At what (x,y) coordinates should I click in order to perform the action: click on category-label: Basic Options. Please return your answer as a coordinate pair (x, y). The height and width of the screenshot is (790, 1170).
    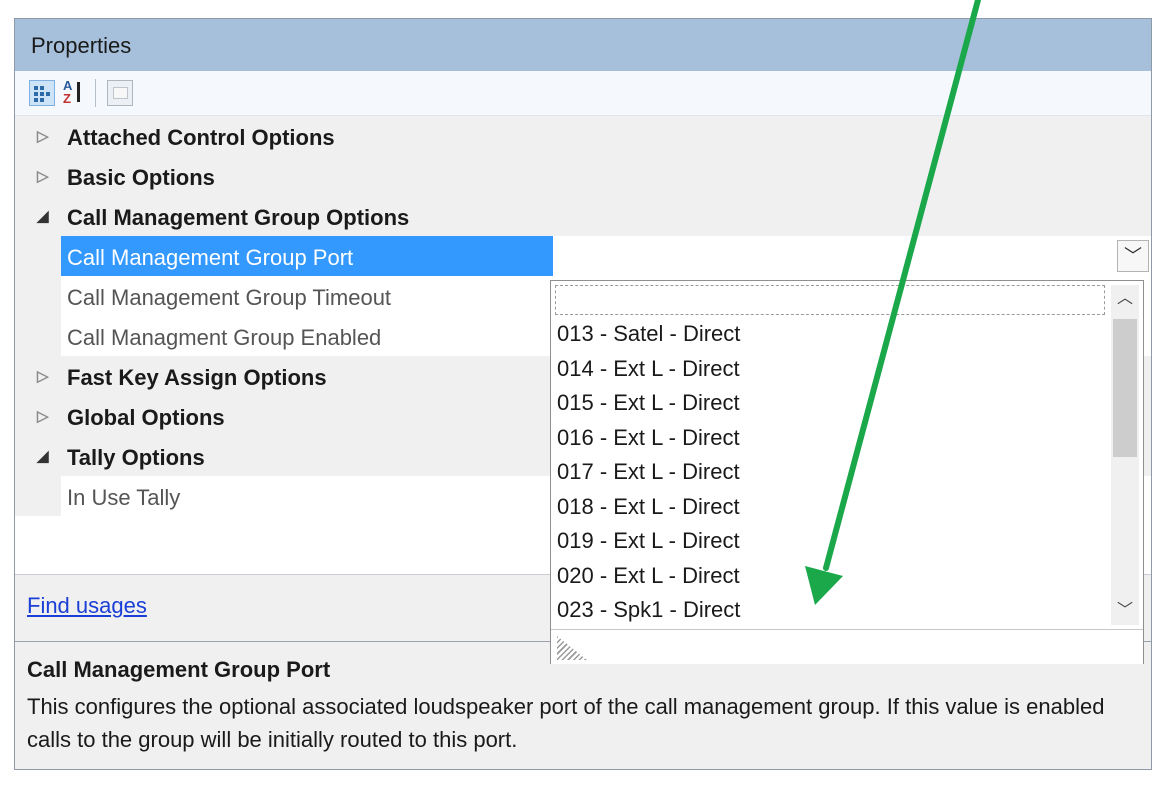
    Looking at the image, I should click on (141, 177).